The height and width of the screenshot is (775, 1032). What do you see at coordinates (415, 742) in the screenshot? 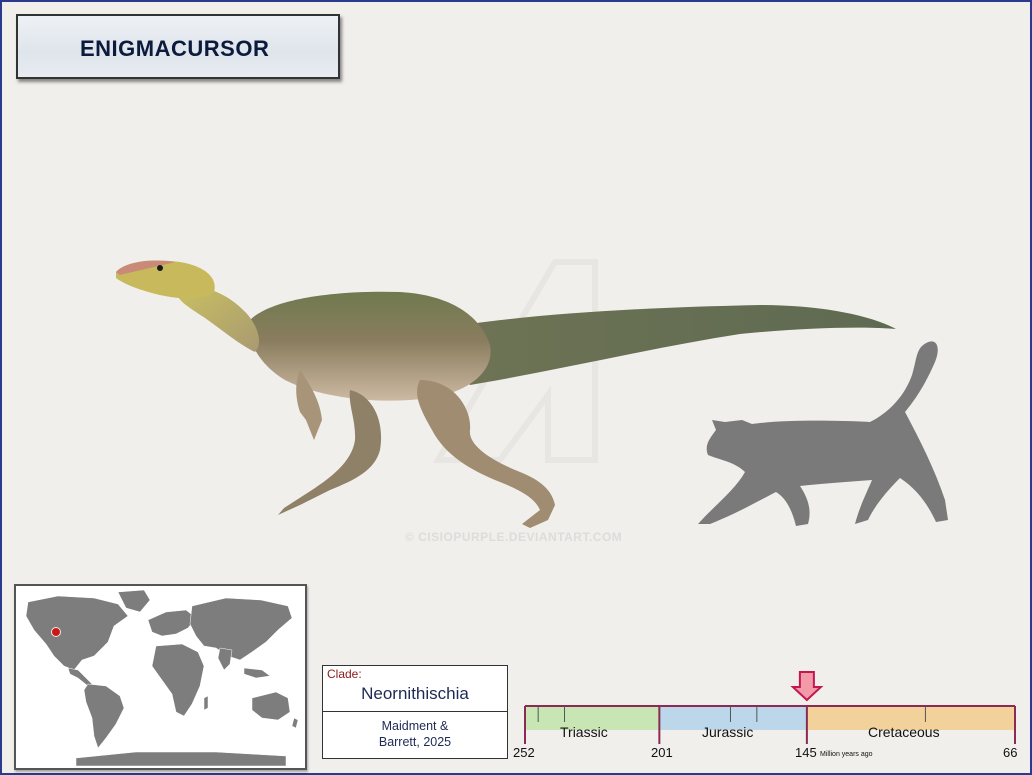
I see `author-line-2: Barrett, 2025` at bounding box center [415, 742].